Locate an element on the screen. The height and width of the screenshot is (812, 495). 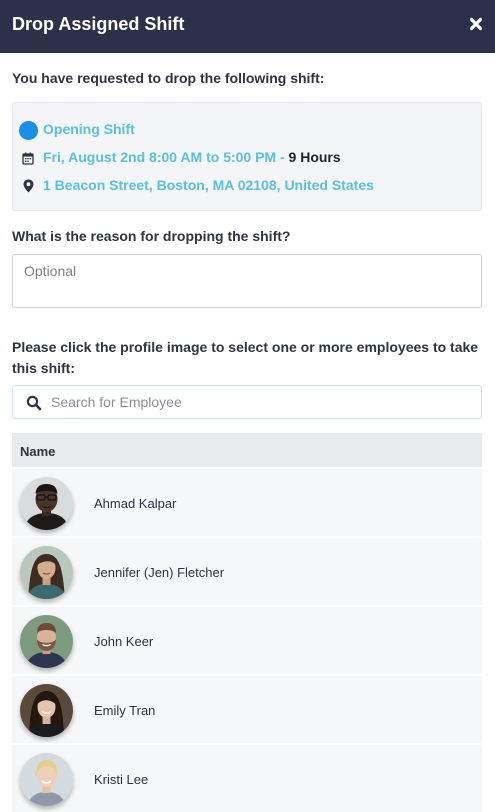
employee-name: Kristi Lee is located at coordinates (121, 779).